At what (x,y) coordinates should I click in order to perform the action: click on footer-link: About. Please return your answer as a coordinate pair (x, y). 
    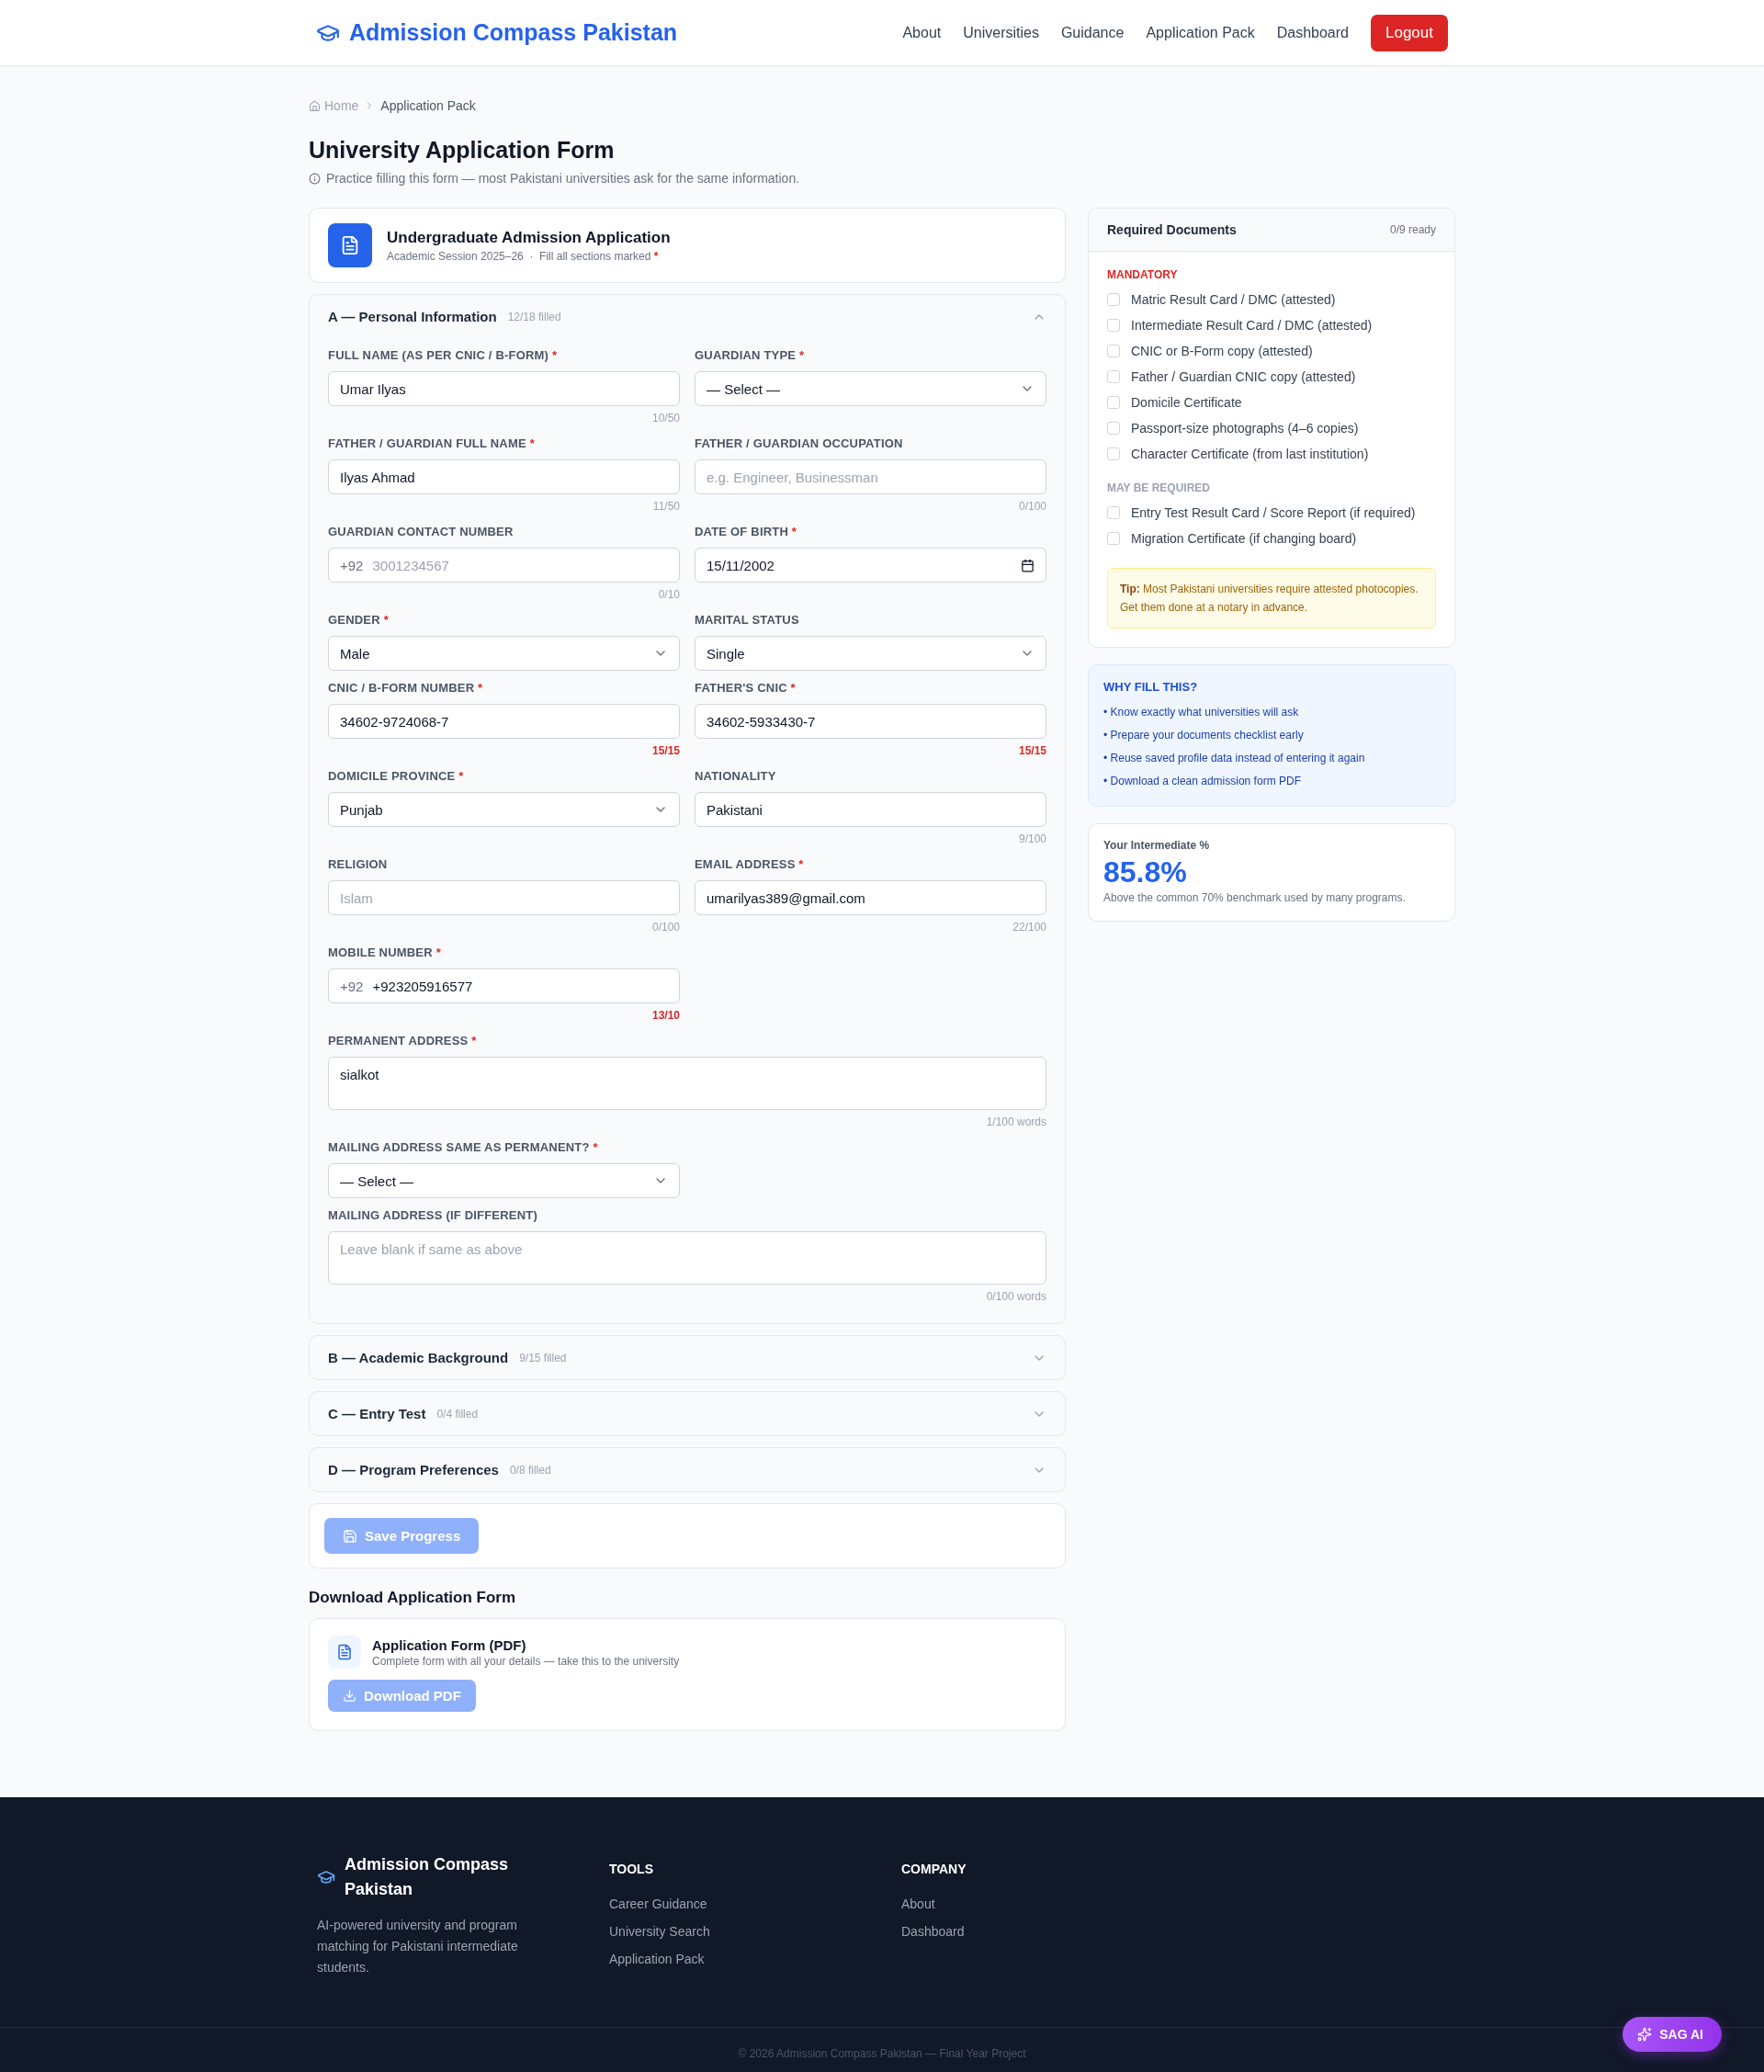
    Looking at the image, I should click on (1047, 1904).